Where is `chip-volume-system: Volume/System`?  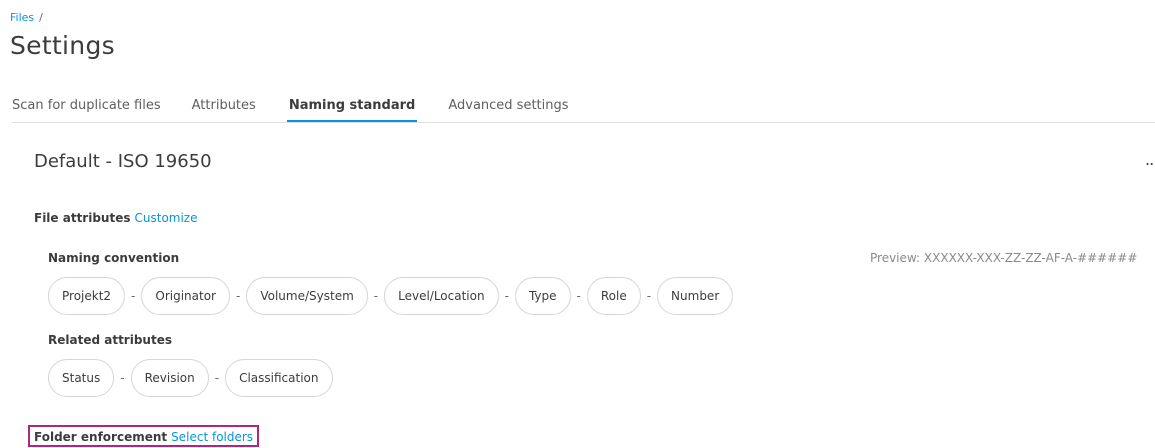 chip-volume-system: Volume/System is located at coordinates (307, 296).